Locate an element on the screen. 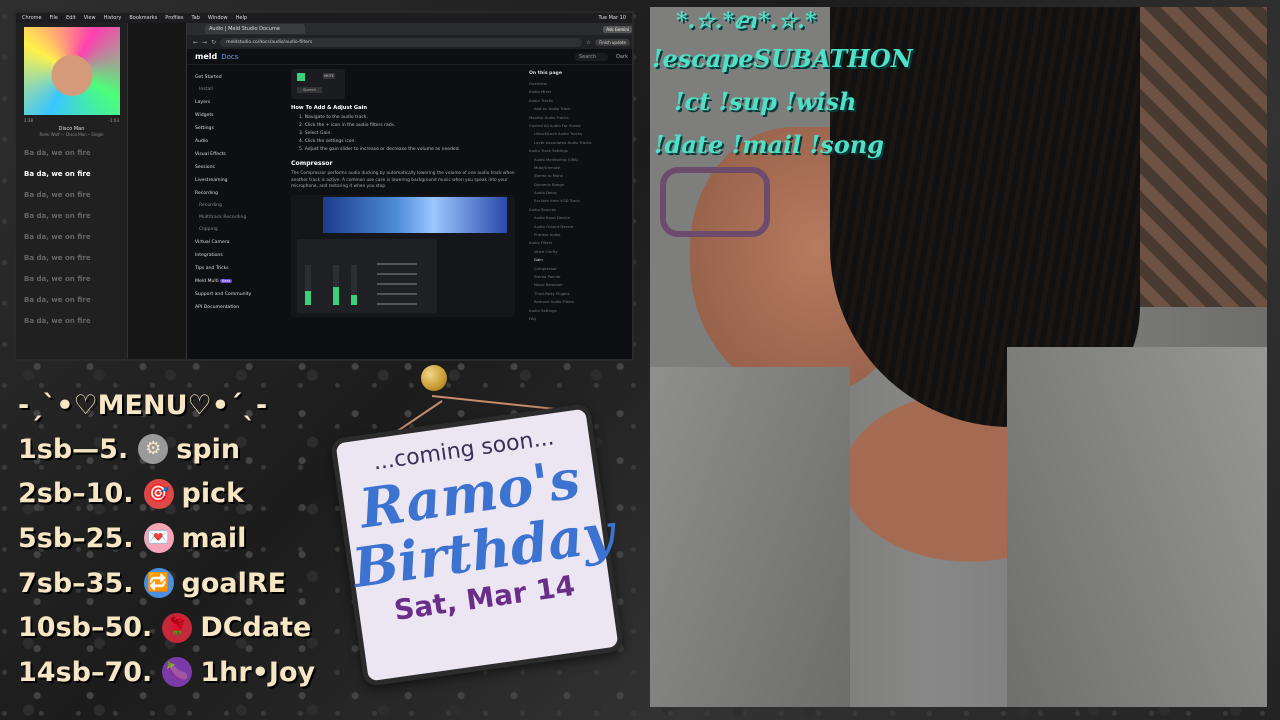  demo-mixer is located at coordinates (367, 275).